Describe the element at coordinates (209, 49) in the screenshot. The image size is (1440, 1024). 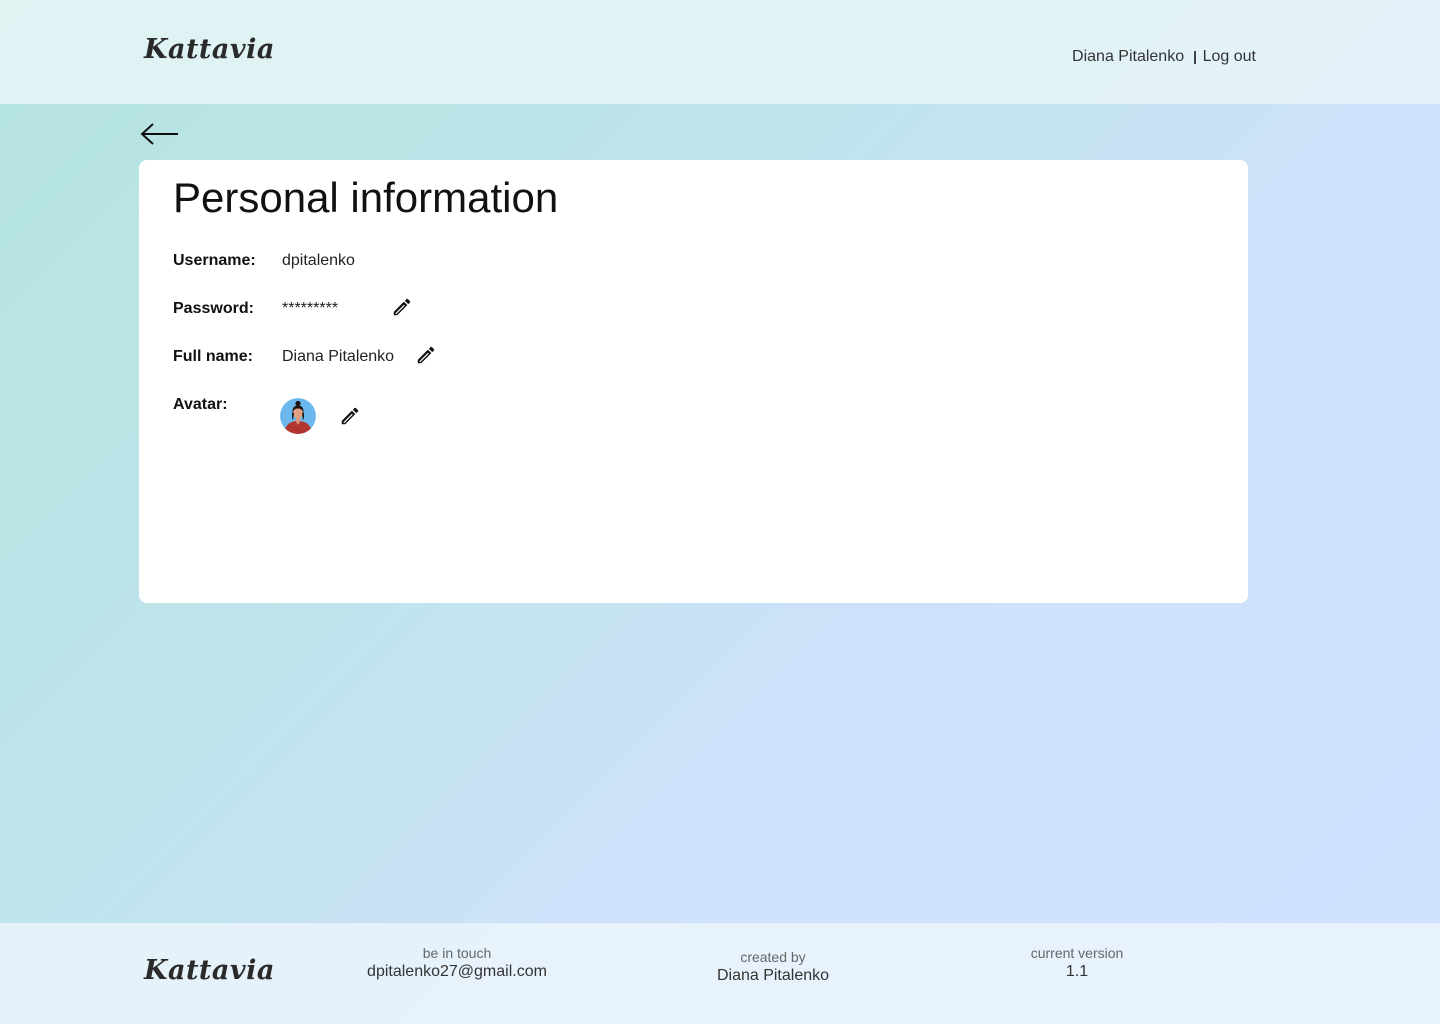
I see `logo: Kattavia` at that location.